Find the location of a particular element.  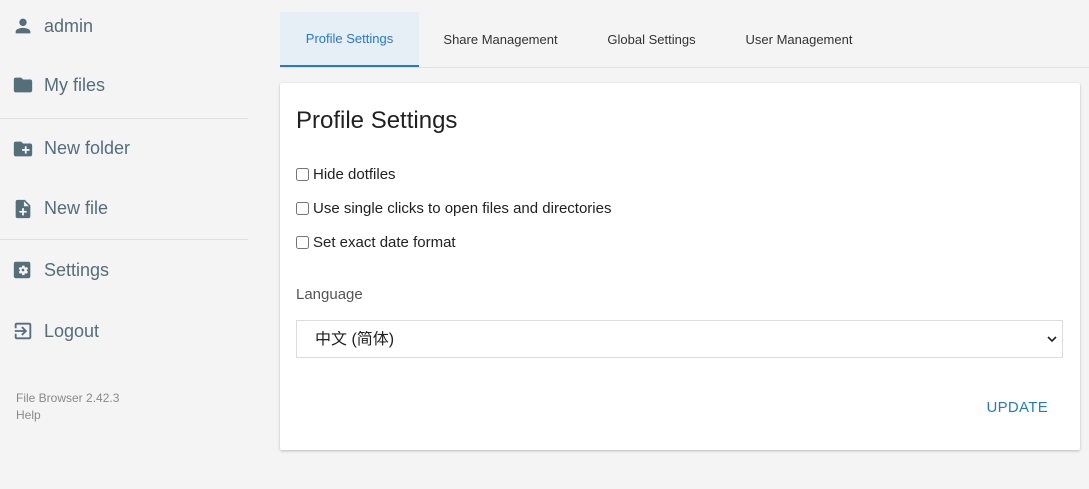

create-new-folder-icon is located at coordinates (23, 149).